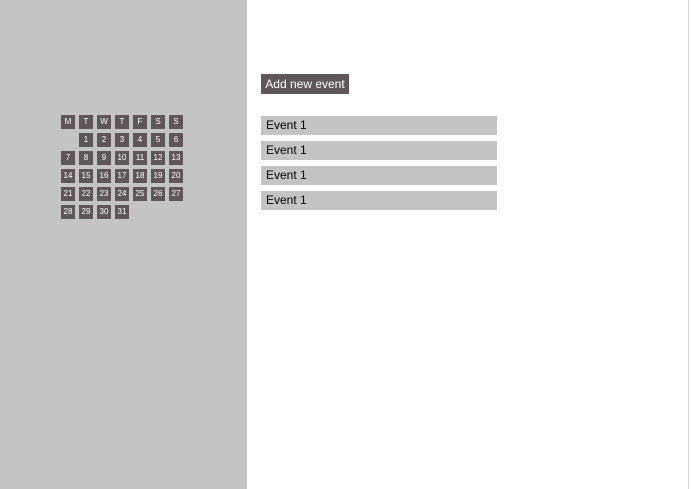 The width and height of the screenshot is (691, 489). I want to click on calendar-day: 9, so click(104, 158).